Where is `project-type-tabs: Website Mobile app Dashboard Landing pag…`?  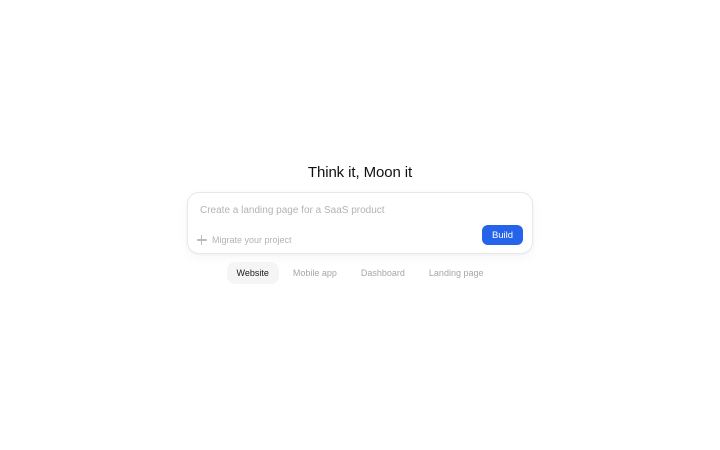
project-type-tabs: Website Mobile app Dashboard Landing pag… is located at coordinates (360, 273).